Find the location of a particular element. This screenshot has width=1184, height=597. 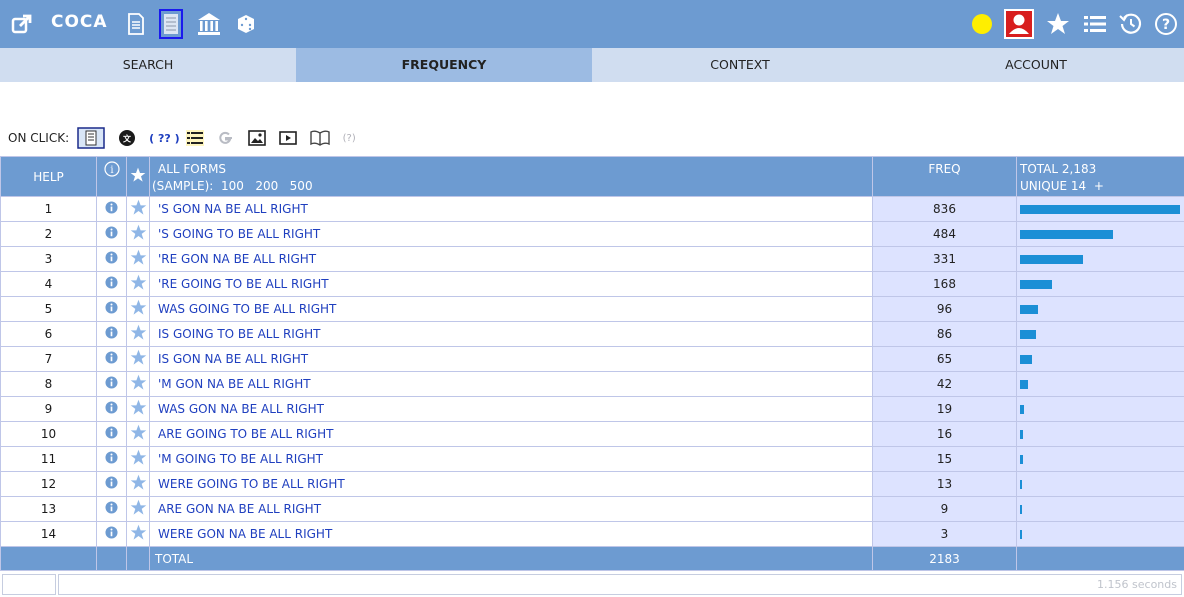

freq-value: 331 is located at coordinates (944, 259).